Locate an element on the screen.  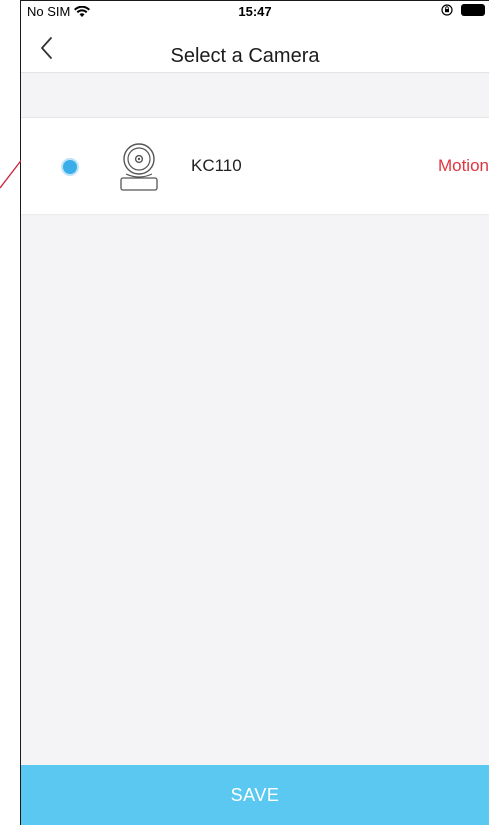
save-button: SAVE is located at coordinates (255, 795).